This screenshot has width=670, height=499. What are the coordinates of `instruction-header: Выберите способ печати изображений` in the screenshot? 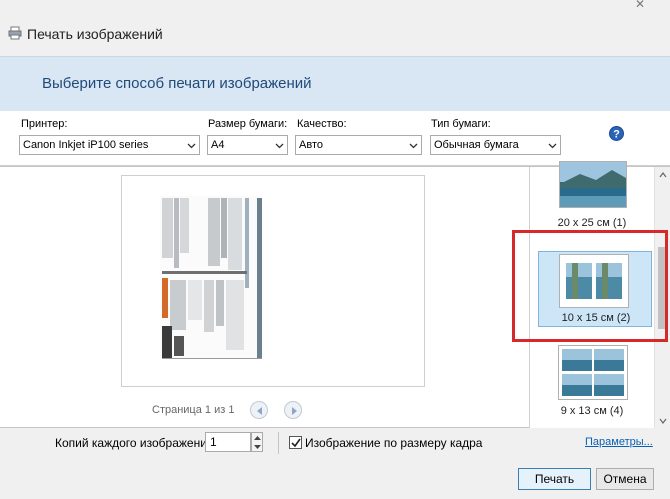 It's located at (335, 83).